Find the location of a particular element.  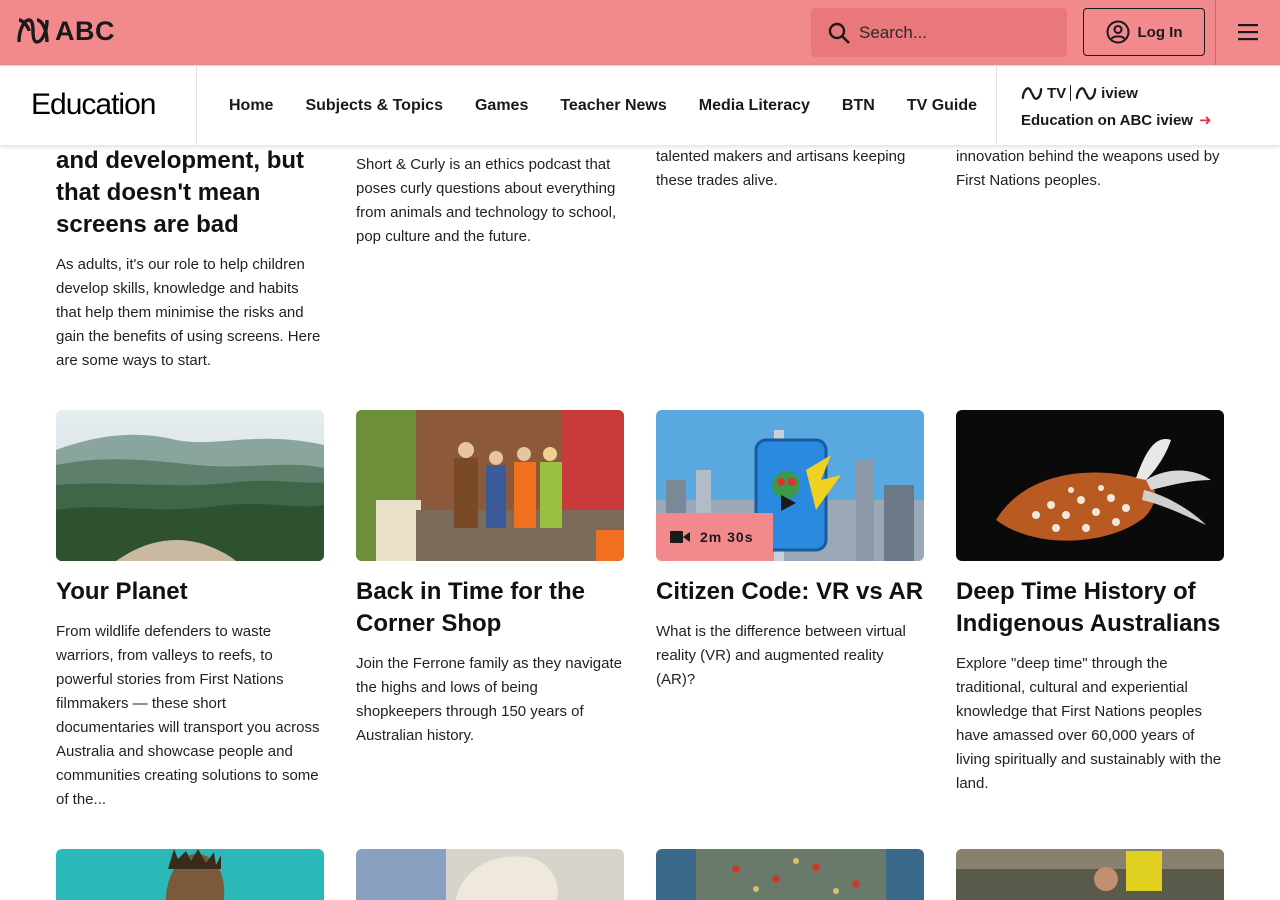

iview-promo: TV iview Education on ABC iview ➜ is located at coordinates (1116, 107).